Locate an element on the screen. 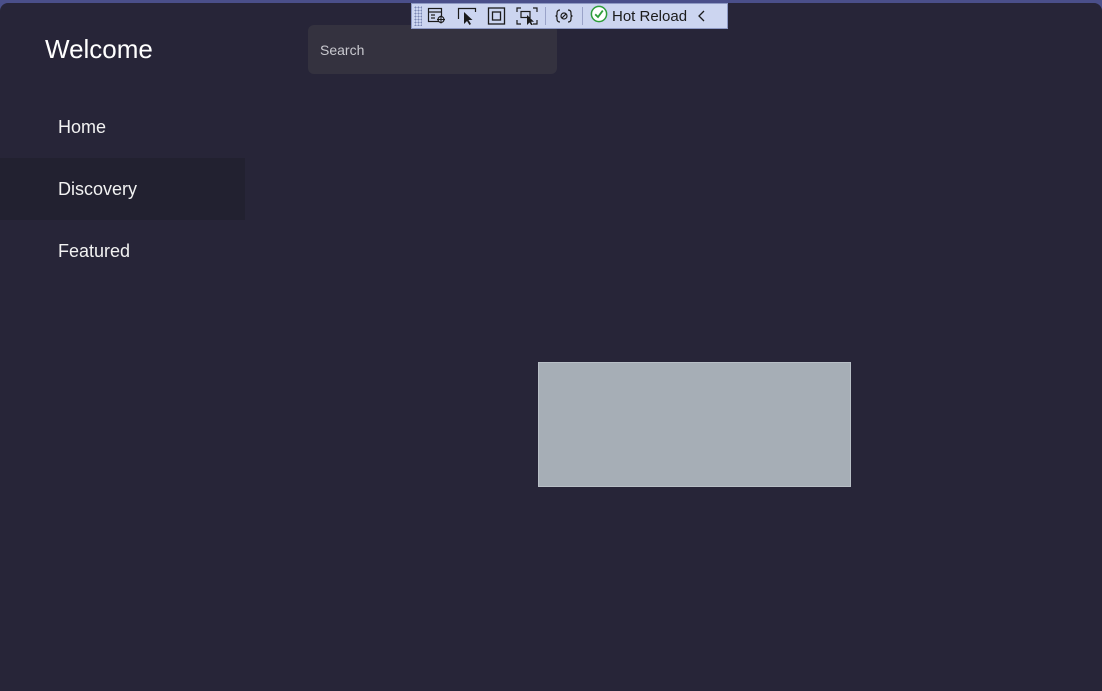  toolbar-grip-handle is located at coordinates (418, 16).